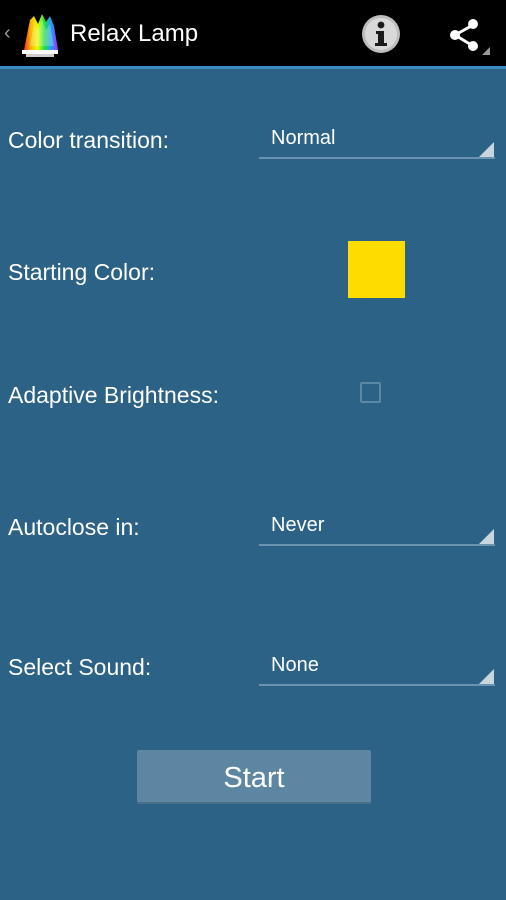  I want to click on app-title: Relax Lamp, so click(134, 33).